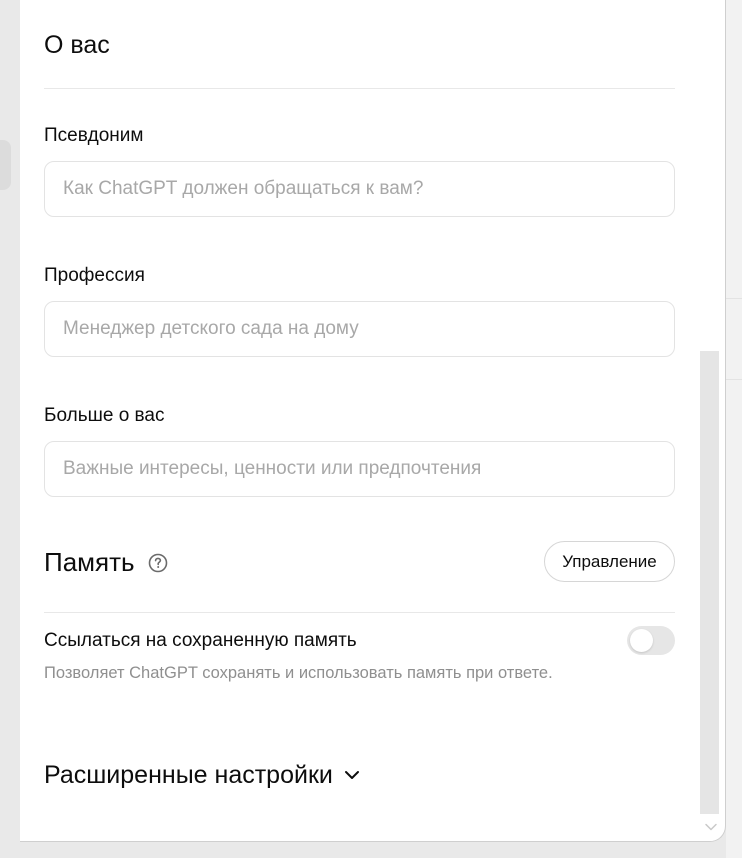 Image resolution: width=742 pixels, height=858 pixels. What do you see at coordinates (89, 562) in the screenshot?
I see `memory-section-title: Память` at bounding box center [89, 562].